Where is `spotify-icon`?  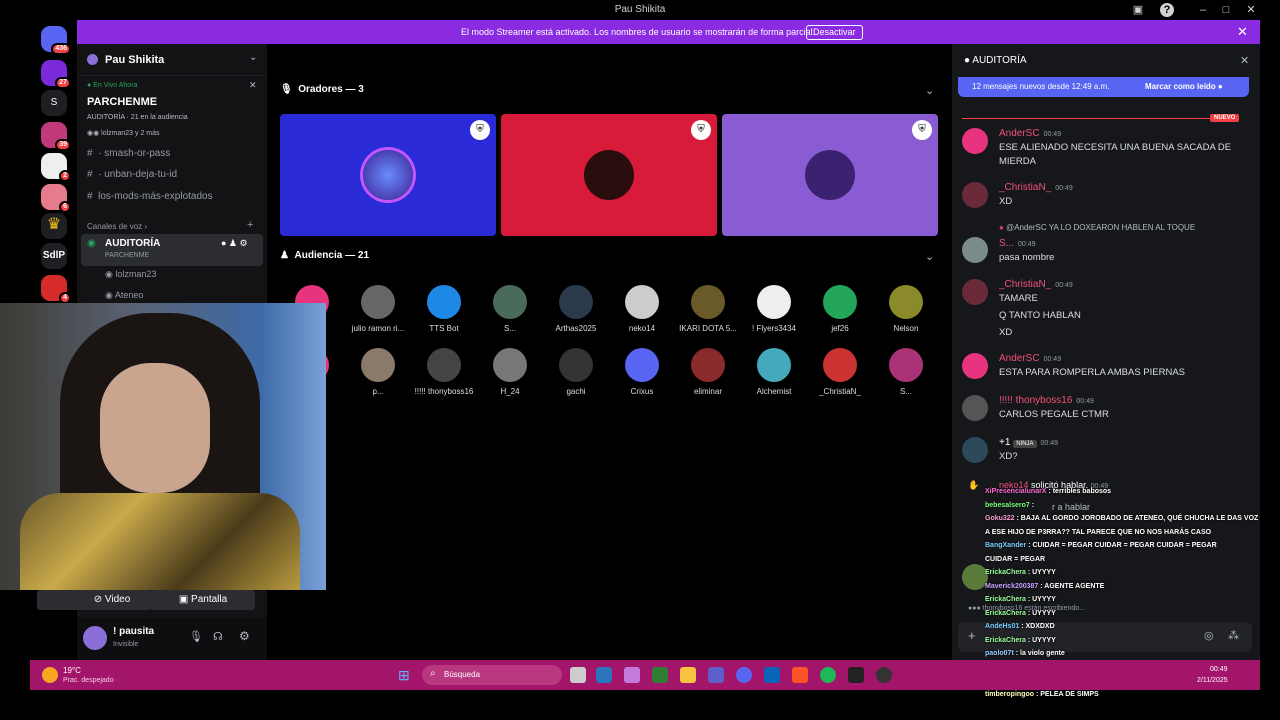
spotify-icon is located at coordinates (828, 675).